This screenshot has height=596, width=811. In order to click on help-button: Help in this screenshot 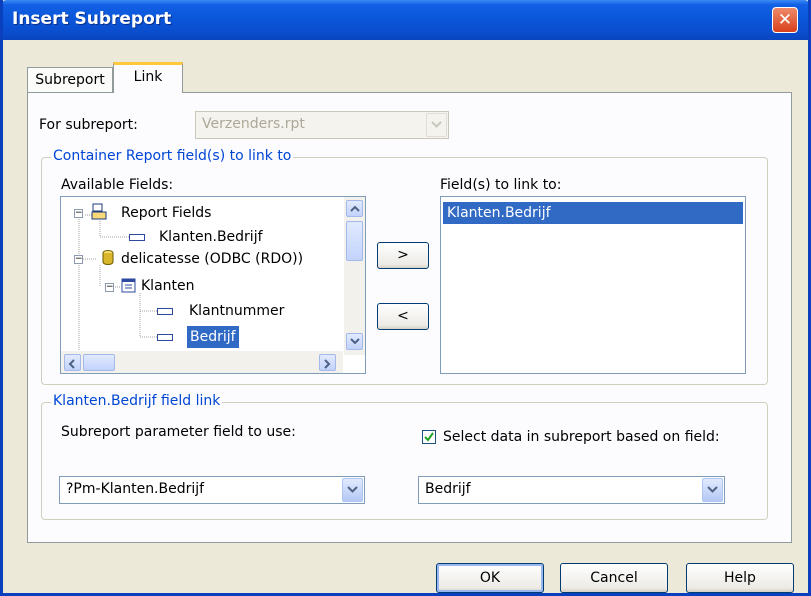, I will do `click(740, 578)`.